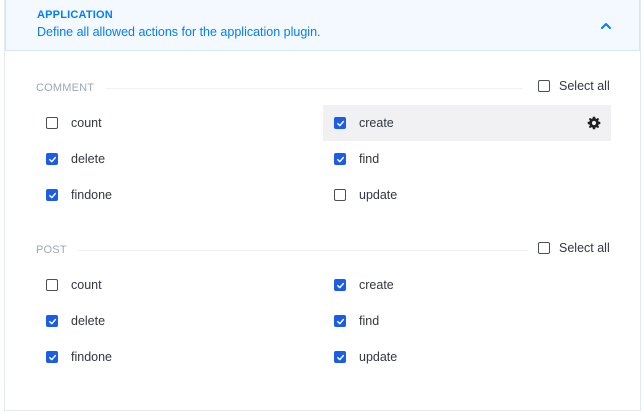 The height and width of the screenshot is (413, 644). What do you see at coordinates (51, 250) in the screenshot?
I see `section-title: POST` at bounding box center [51, 250].